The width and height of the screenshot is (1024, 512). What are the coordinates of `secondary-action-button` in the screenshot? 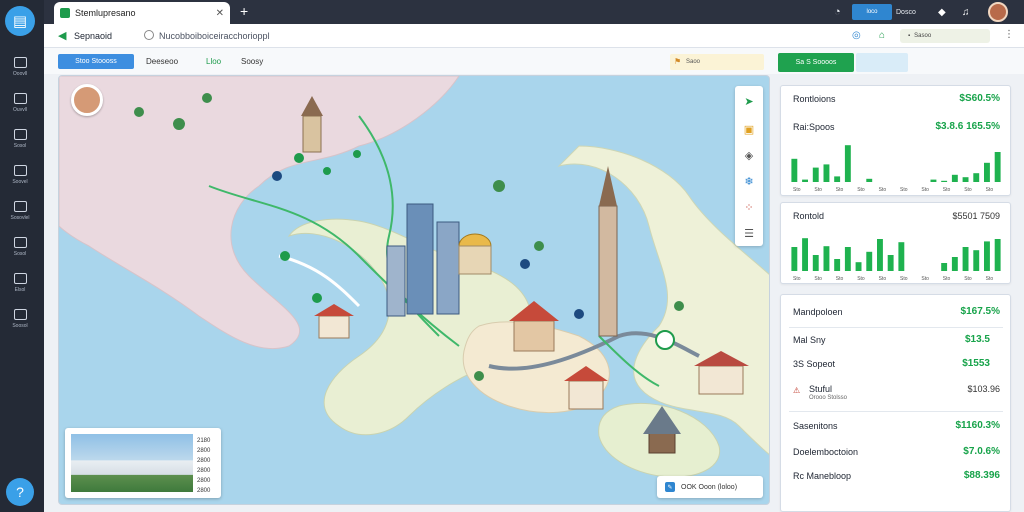 It's located at (882, 62).